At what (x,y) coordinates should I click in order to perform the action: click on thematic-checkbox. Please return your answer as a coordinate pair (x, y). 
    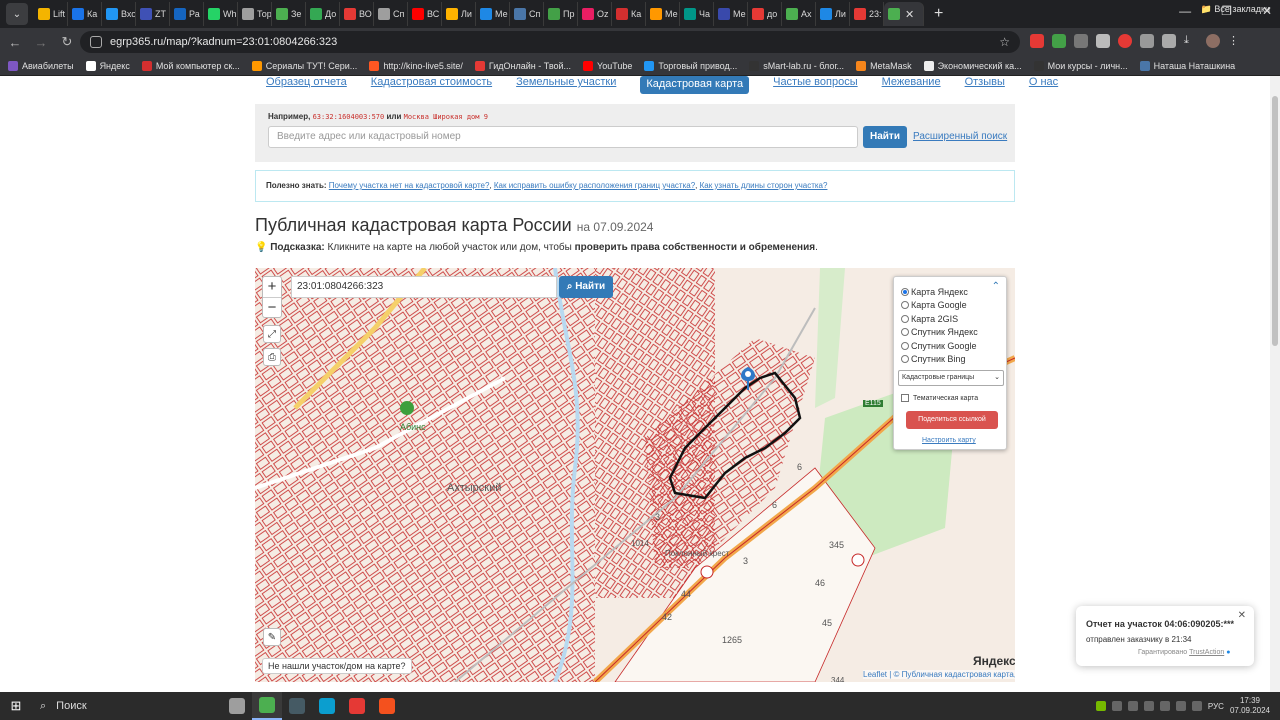
    Looking at the image, I should click on (905, 398).